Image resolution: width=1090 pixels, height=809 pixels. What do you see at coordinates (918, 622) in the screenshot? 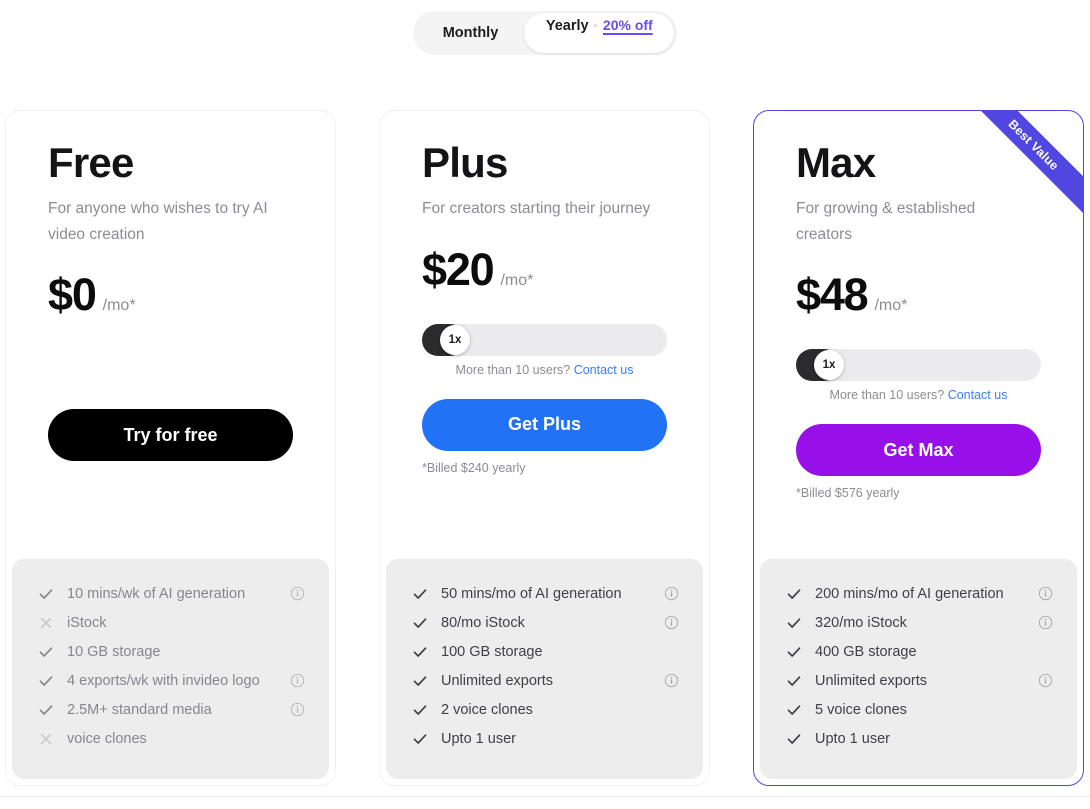
I see `list-item: 320/mo iStock` at bounding box center [918, 622].